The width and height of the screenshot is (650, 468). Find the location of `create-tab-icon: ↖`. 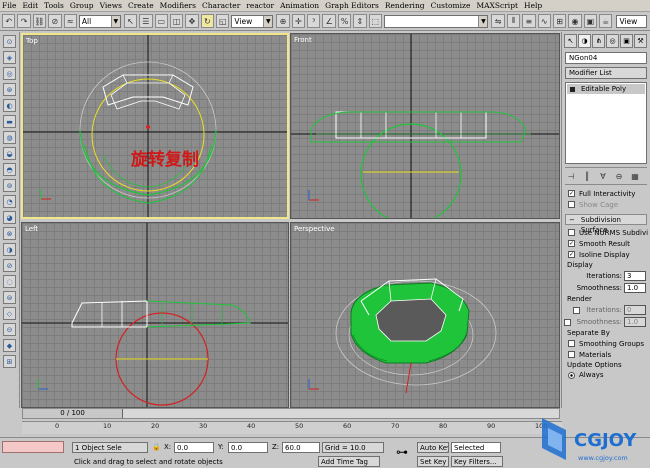

create-tab-icon: ↖ is located at coordinates (570, 41).